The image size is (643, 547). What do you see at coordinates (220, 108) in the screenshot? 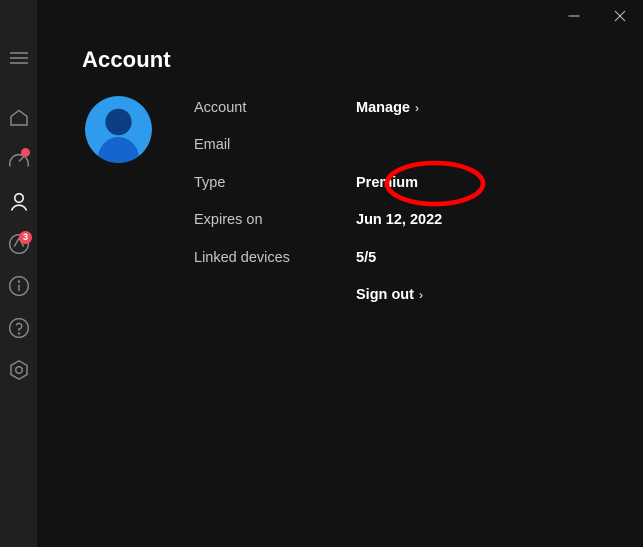
I see `row-label: Account` at bounding box center [220, 108].